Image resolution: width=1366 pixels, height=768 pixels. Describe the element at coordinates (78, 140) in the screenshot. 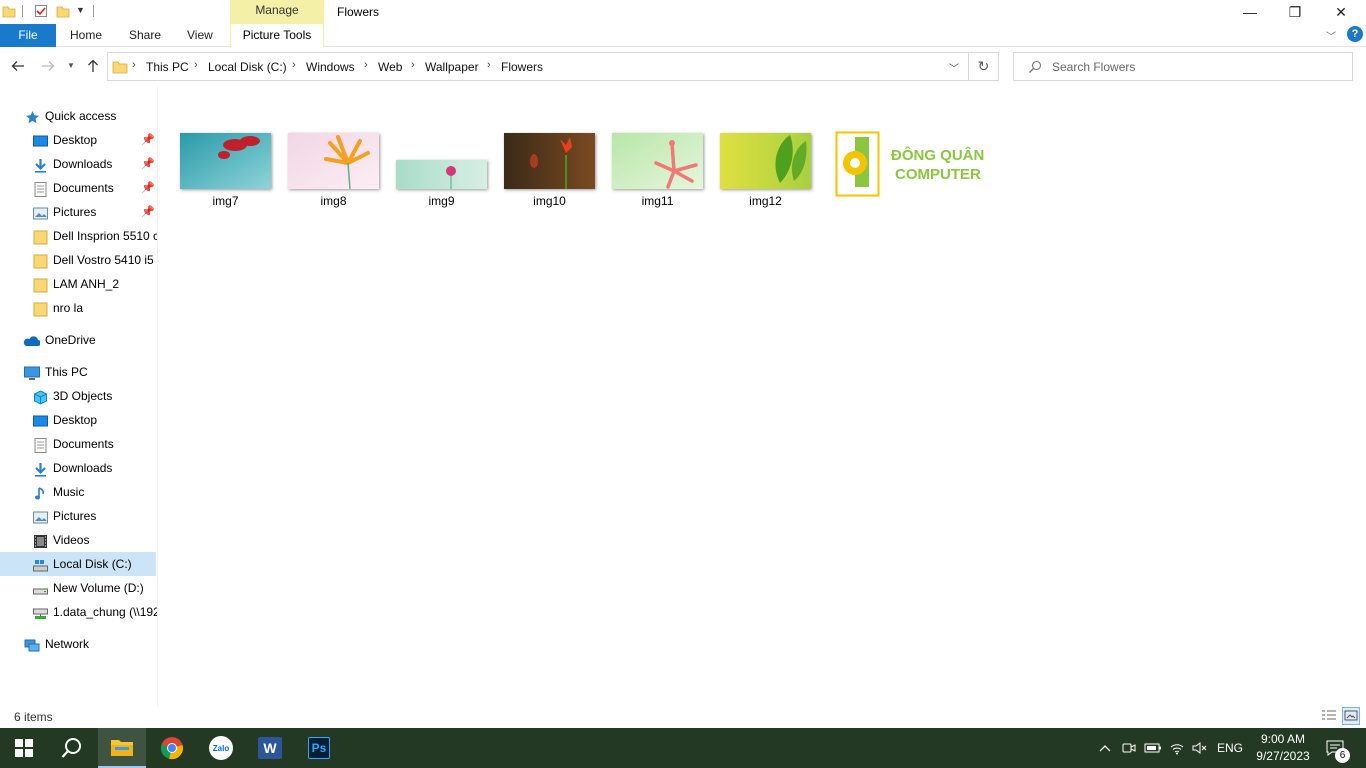

I see `nav-qa-desktop: Desktop 📌` at that location.